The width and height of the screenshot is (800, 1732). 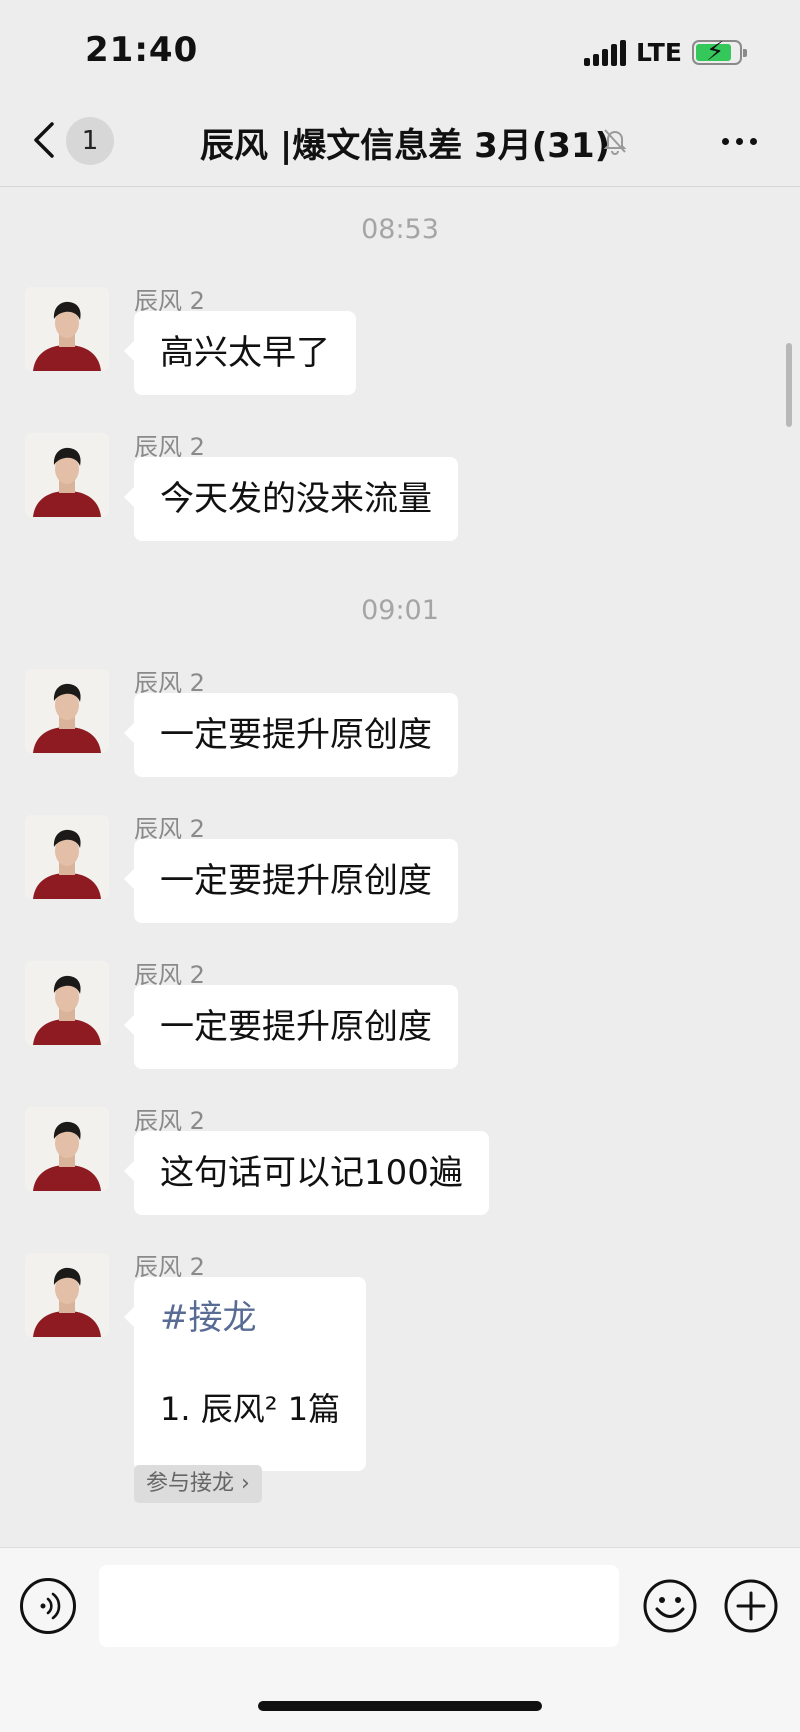 What do you see at coordinates (240, 353) in the screenshot?
I see `message-bubble: 高兴太早了` at bounding box center [240, 353].